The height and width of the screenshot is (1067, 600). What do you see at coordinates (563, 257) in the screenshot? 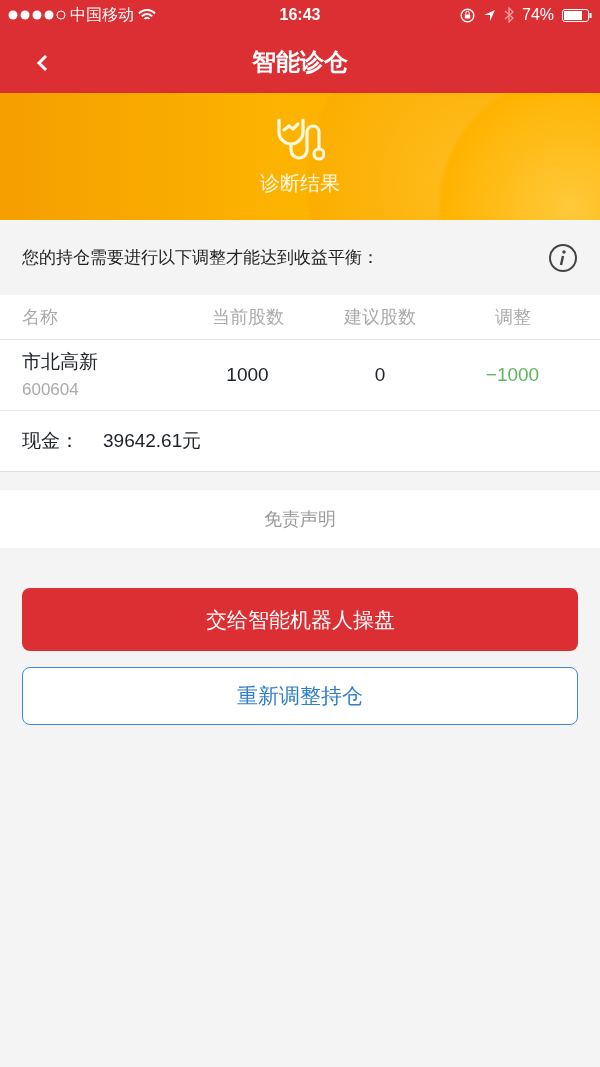
I see `info-icon` at bounding box center [563, 257].